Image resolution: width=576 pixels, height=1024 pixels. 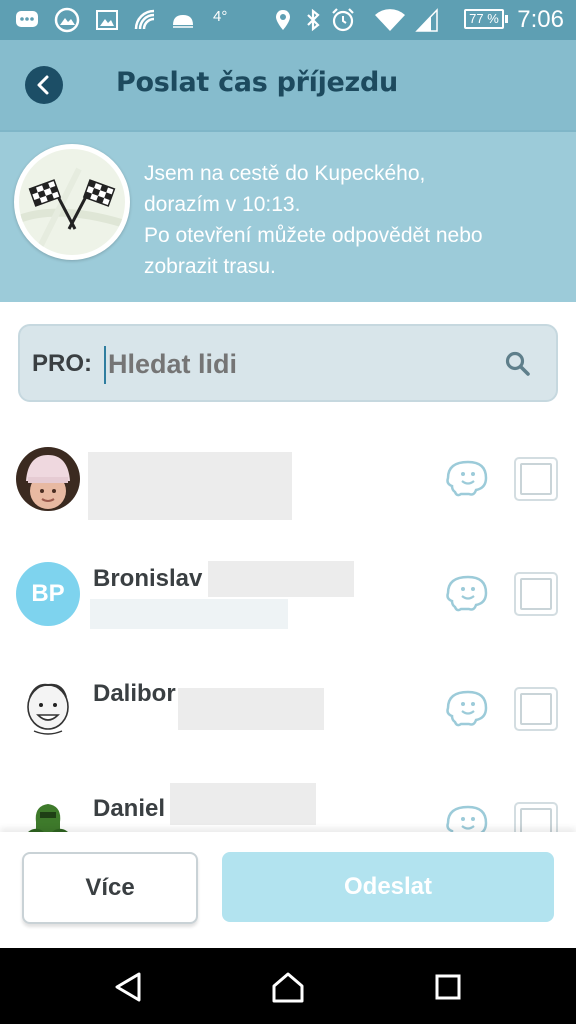 What do you see at coordinates (486, 19) in the screenshot?
I see `battery-icon: 77 %` at bounding box center [486, 19].